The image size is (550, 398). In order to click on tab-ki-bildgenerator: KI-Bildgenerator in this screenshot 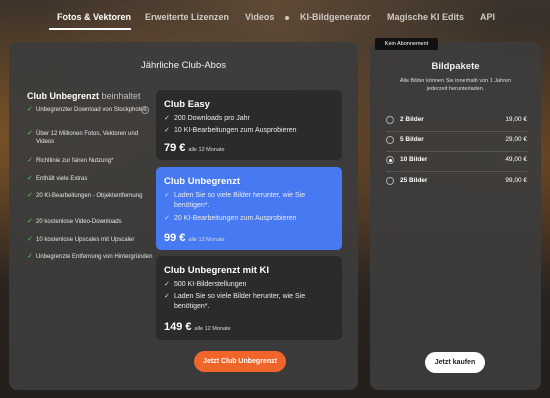, I will do `click(335, 17)`.